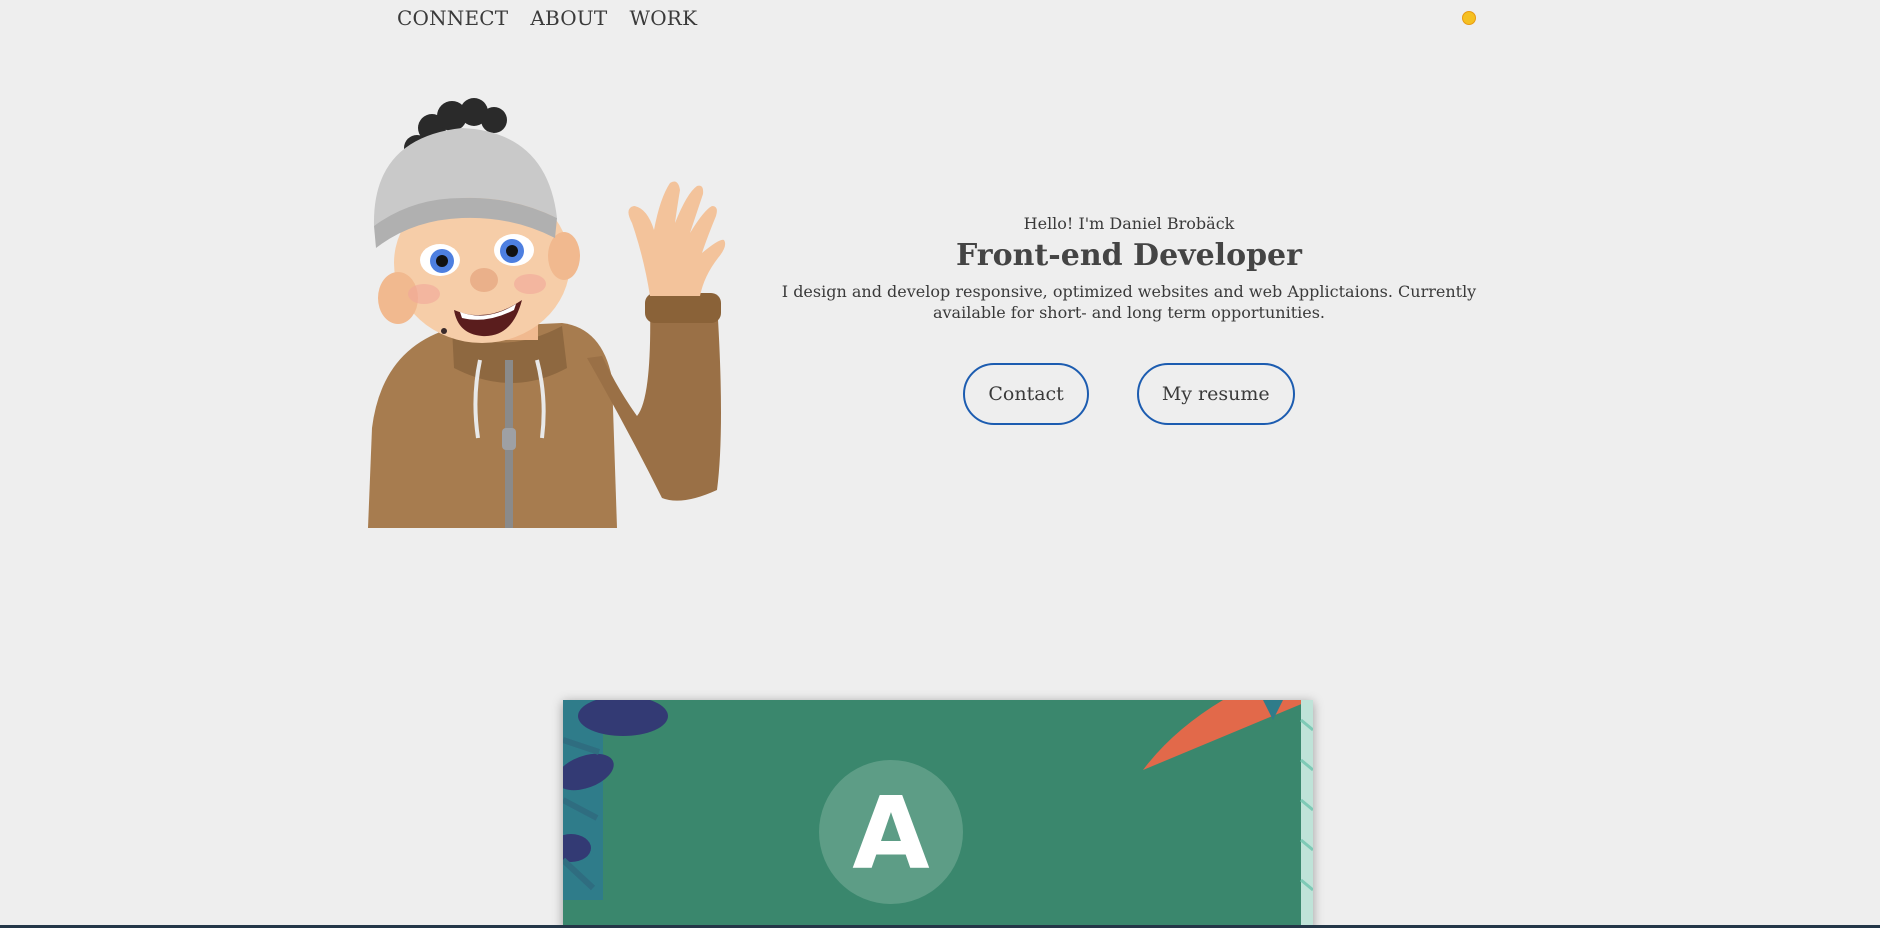 Image resolution: width=1880 pixels, height=928 pixels. I want to click on nav-work: WORK, so click(663, 18).